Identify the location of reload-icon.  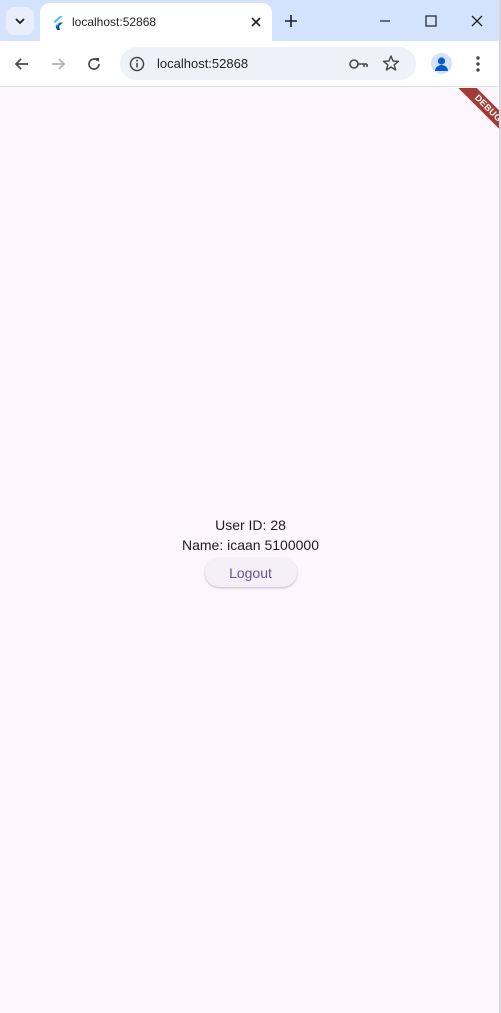
(94, 64).